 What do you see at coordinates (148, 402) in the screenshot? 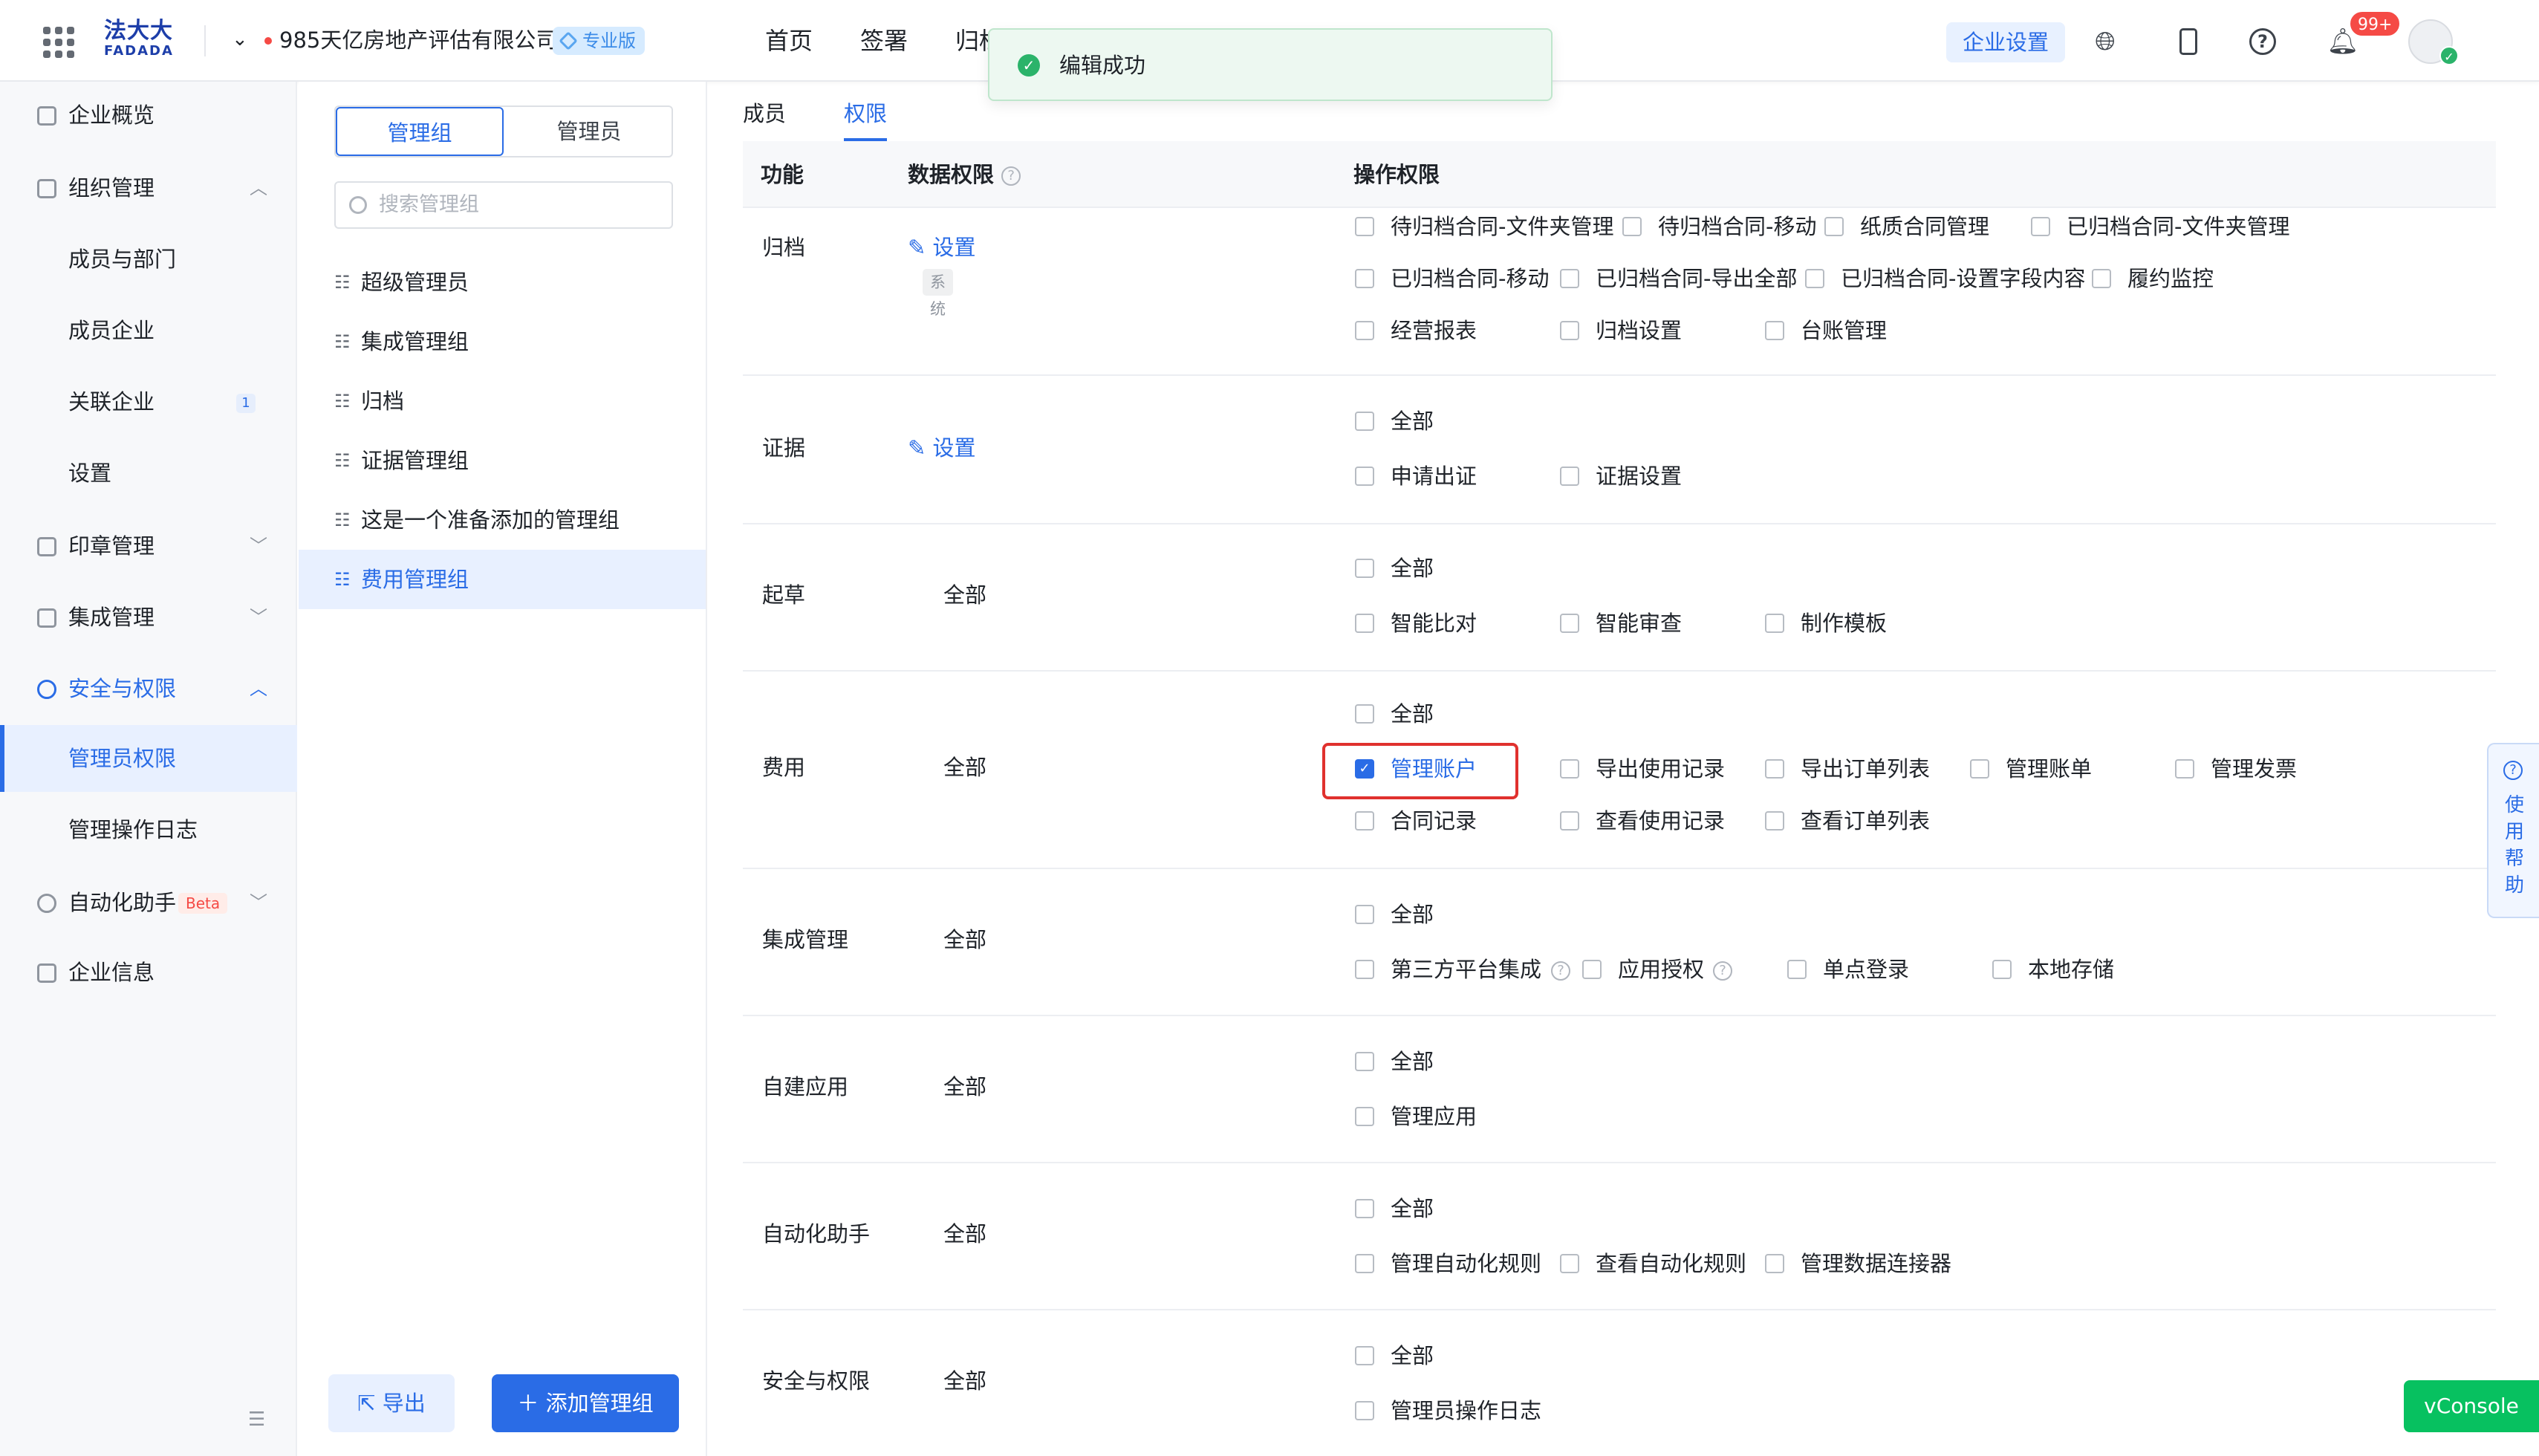
I see `sidebar-item-related-enterprises: 关联企业 1` at bounding box center [148, 402].